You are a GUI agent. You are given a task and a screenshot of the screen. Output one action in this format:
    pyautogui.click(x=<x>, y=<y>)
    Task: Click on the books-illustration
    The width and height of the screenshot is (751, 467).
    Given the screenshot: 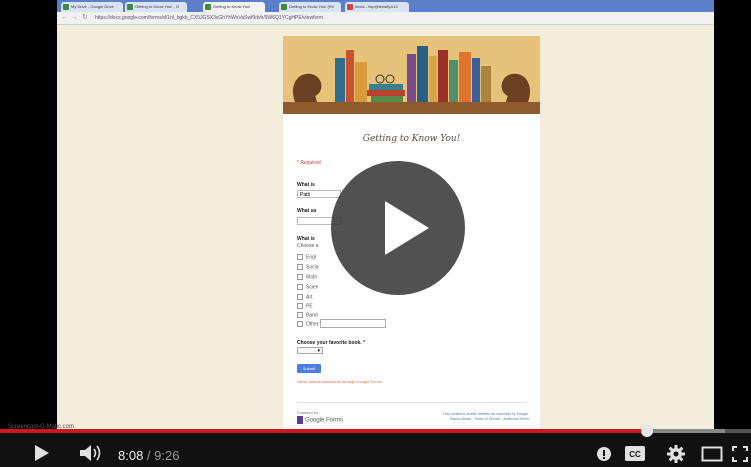 What is the action you would take?
    pyautogui.click(x=411, y=80)
    